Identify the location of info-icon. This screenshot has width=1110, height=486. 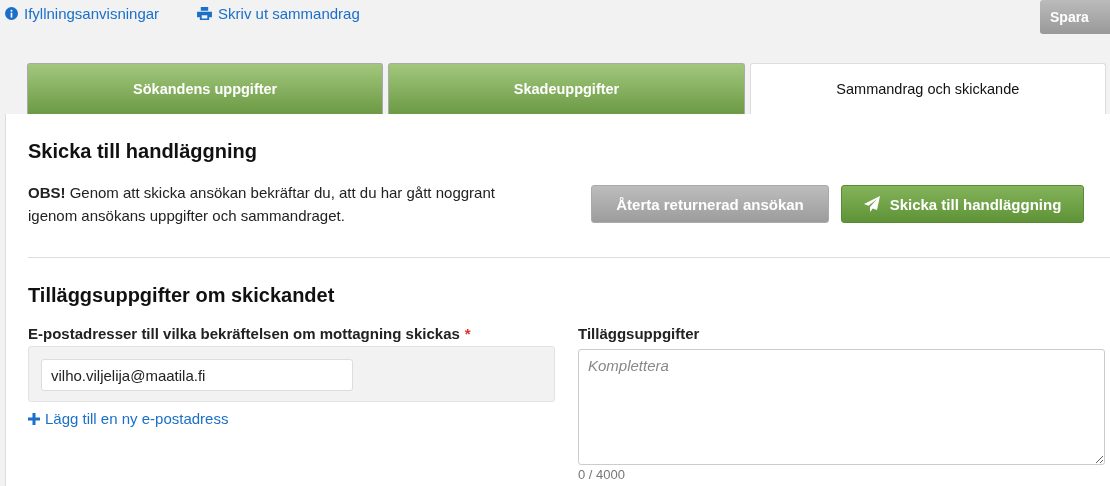
(11, 13).